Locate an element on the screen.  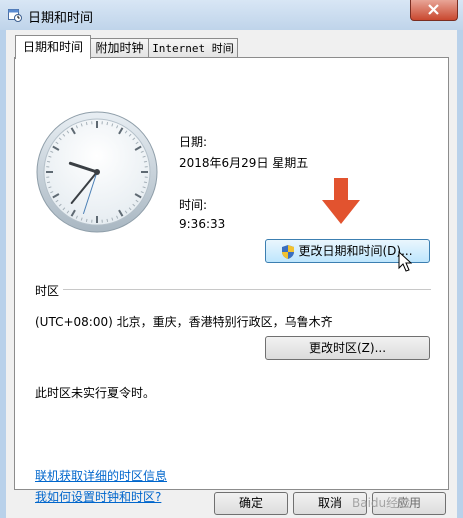
date-value: 2018年6月29日 星期五 is located at coordinates (244, 163).